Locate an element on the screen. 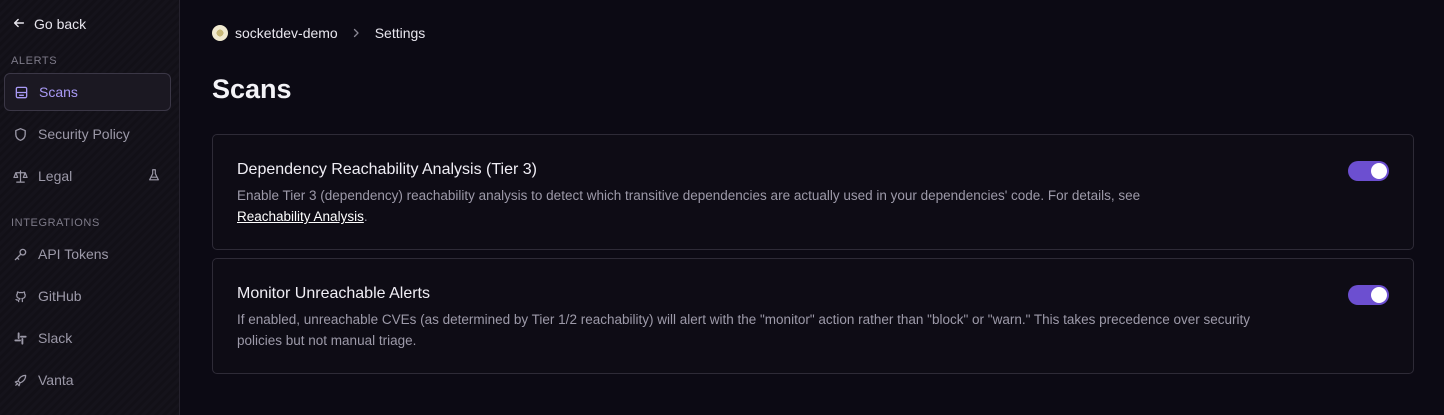  monitor-unreachable-toggle is located at coordinates (1368, 295).